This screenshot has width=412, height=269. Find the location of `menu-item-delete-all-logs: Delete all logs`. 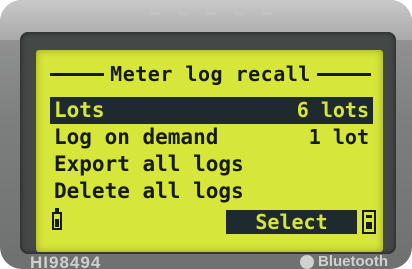

menu-item-delete-all-logs: Delete all logs is located at coordinates (211, 191).